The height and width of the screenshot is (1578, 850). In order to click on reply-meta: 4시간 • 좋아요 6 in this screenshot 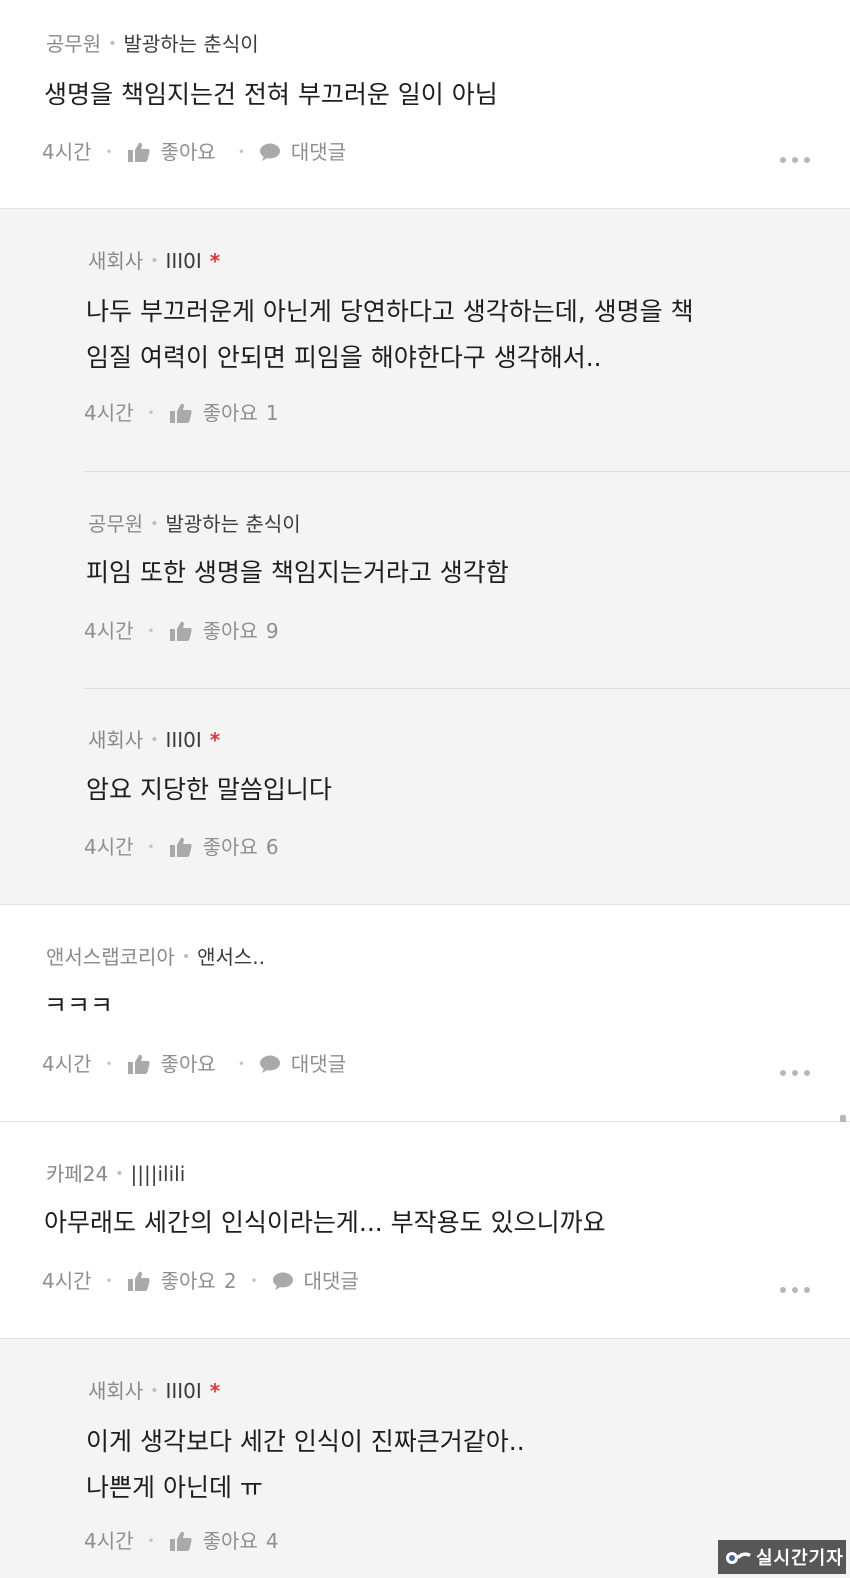, I will do `click(181, 847)`.